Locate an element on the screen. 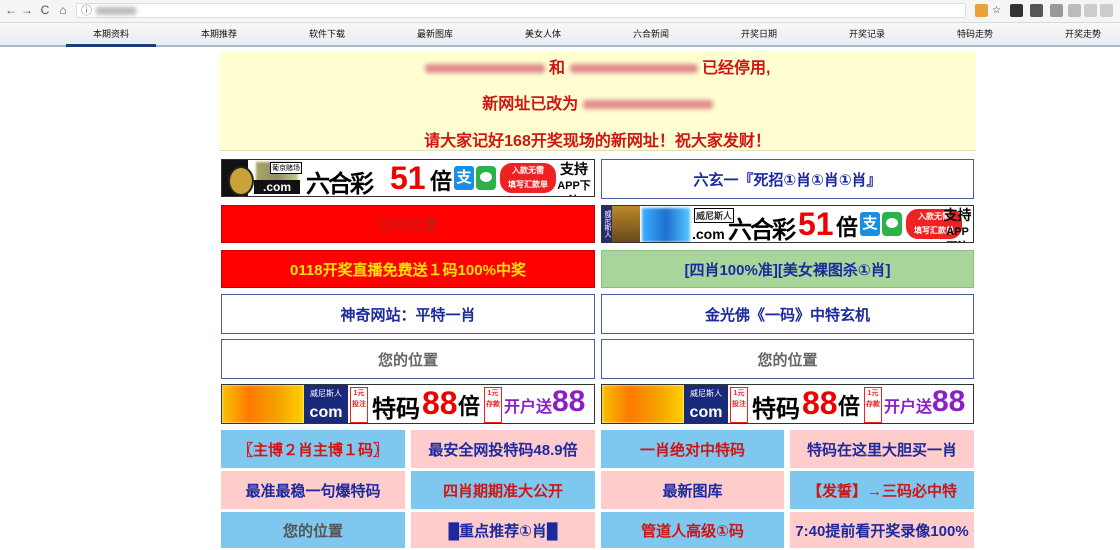 Image resolution: width=1120 pixels, height=550 pixels. extension-a-icon is located at coordinates (1074, 10).